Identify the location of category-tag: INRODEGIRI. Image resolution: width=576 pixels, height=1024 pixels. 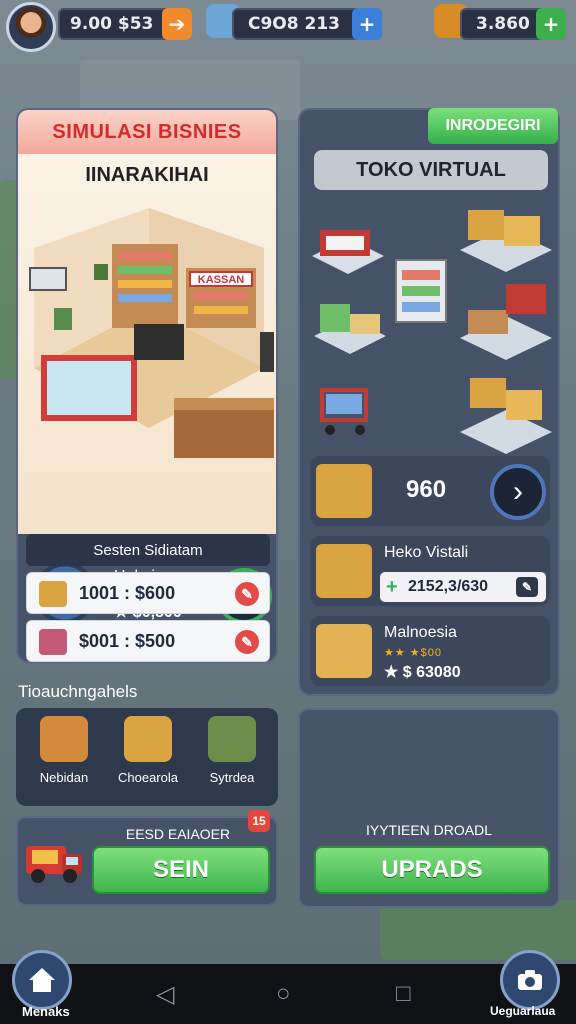
(493, 126).